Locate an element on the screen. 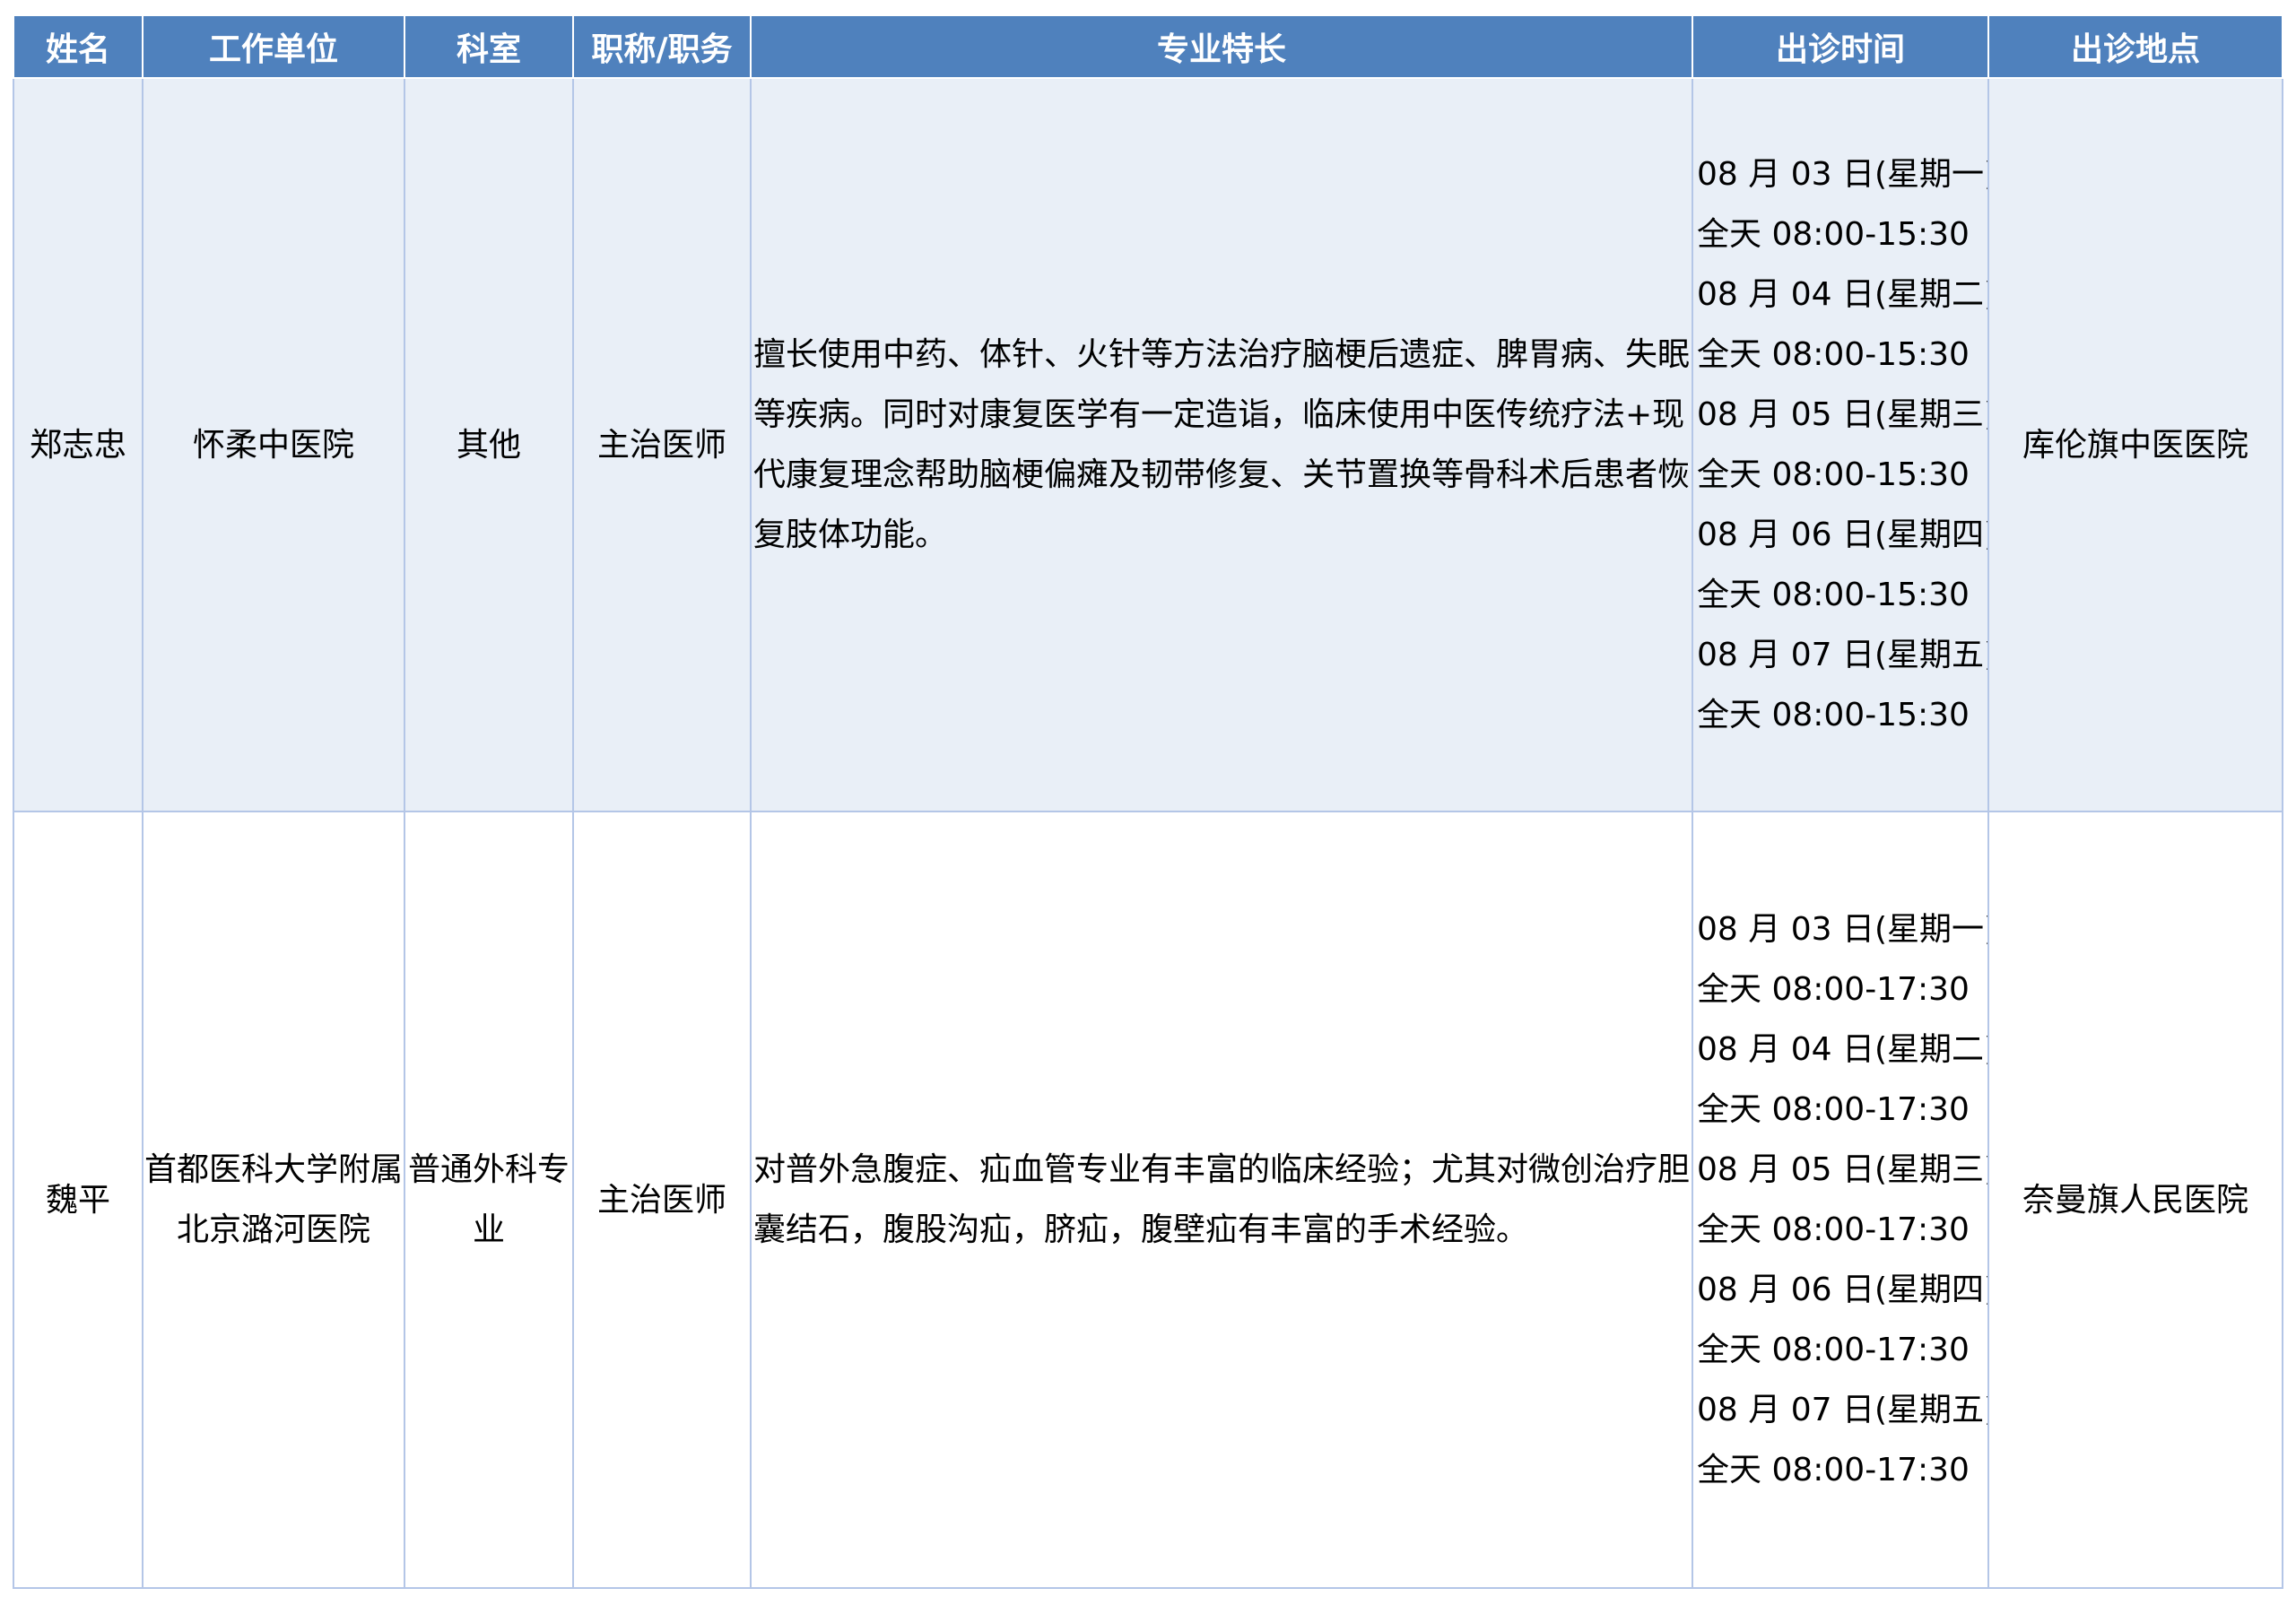 The image size is (2296, 1623). doctor-department: 普通外科专业 is located at coordinates (489, 1200).